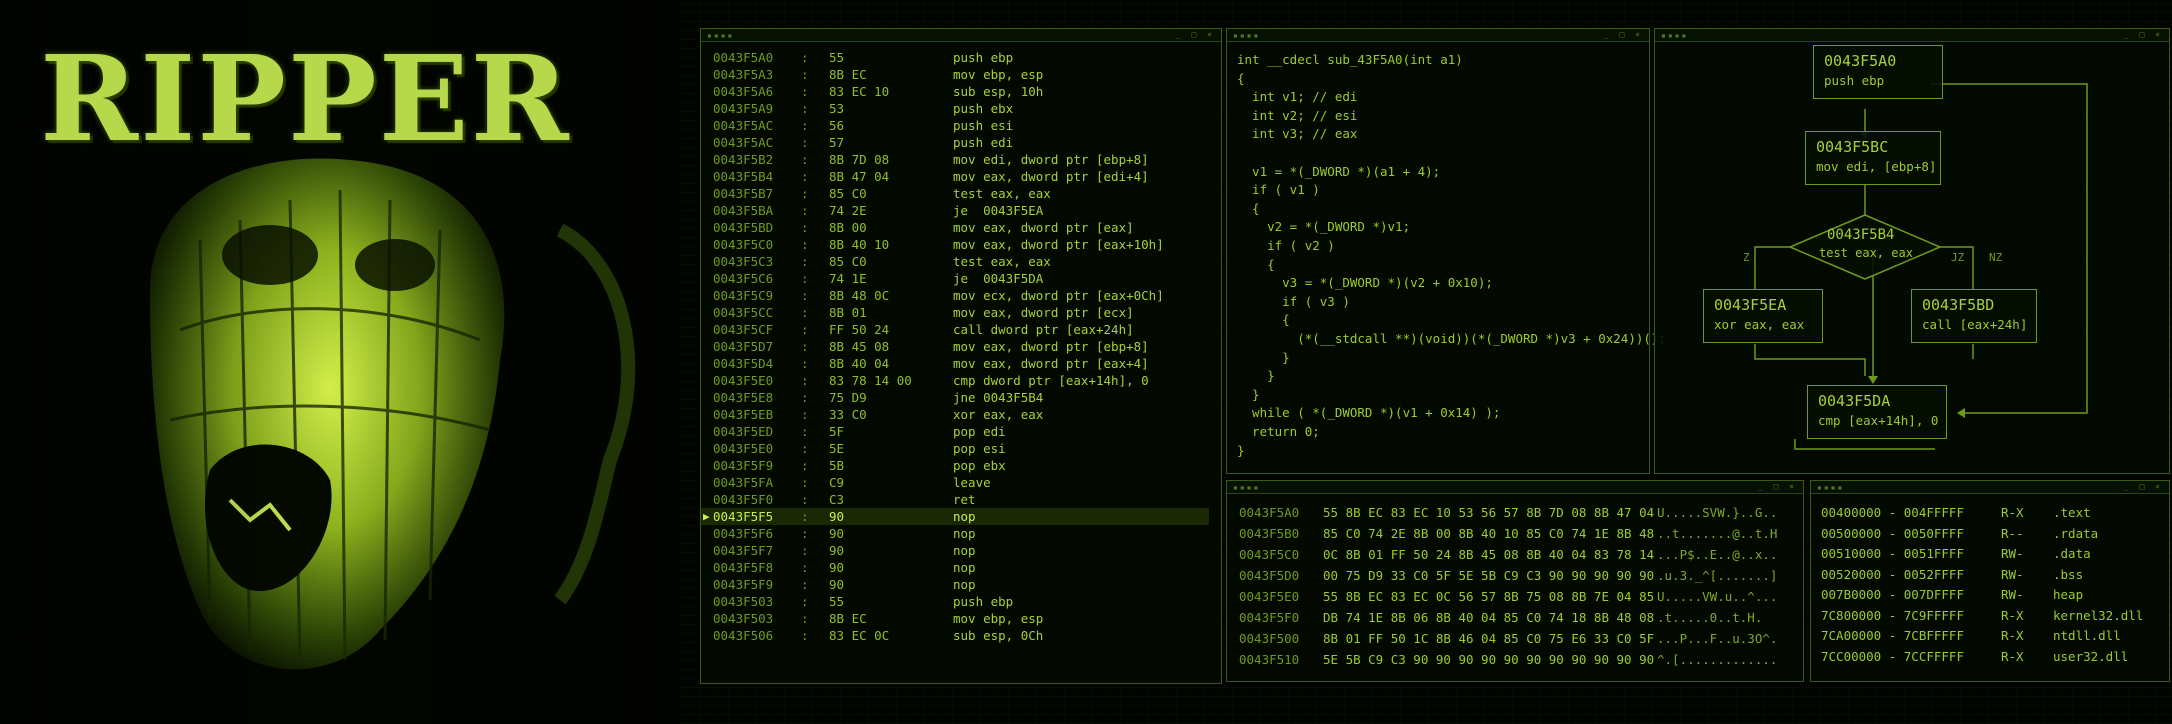  Describe the element at coordinates (1996, 257) in the screenshot. I see `edge-label-right-b: NZ` at that location.